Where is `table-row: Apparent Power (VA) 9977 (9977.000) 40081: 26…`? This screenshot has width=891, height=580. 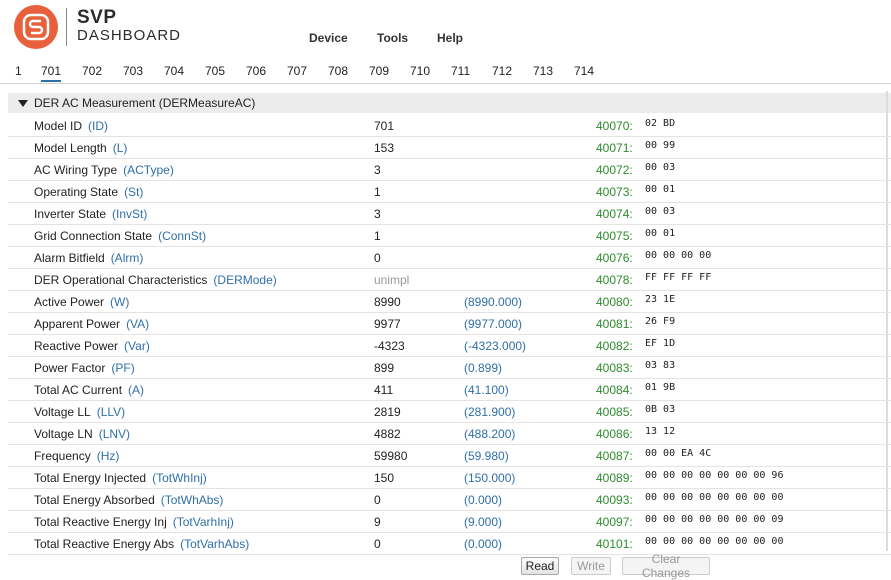
table-row: Apparent Power (VA) 9977 (9977.000) 40081: 26… is located at coordinates (449, 324).